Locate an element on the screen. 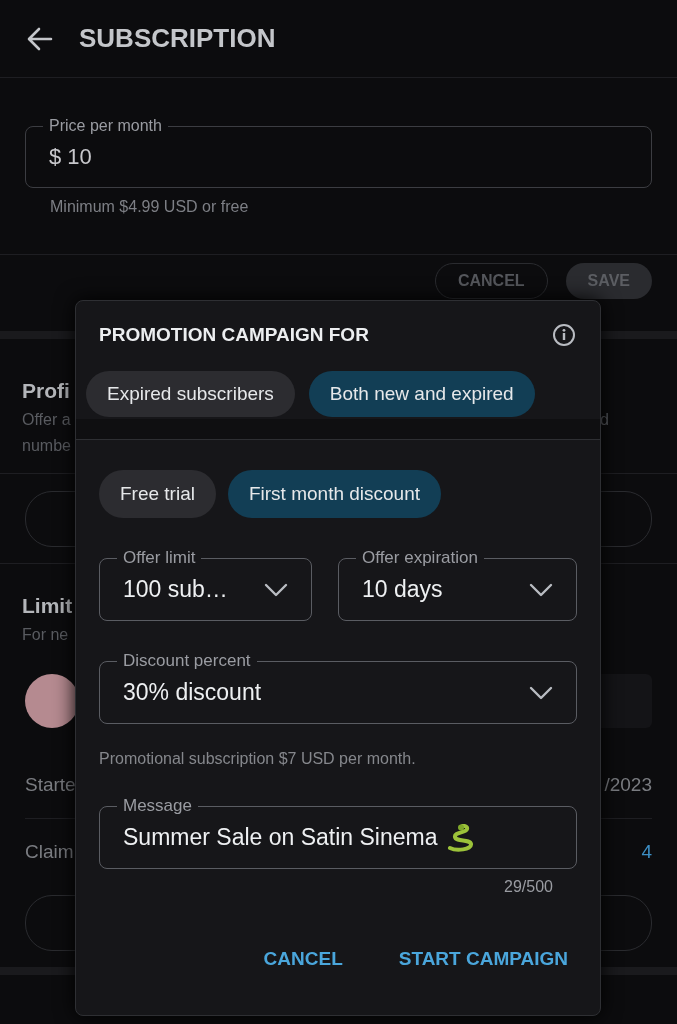 The width and height of the screenshot is (677, 1024). back-arrow-icon is located at coordinates (40, 38).